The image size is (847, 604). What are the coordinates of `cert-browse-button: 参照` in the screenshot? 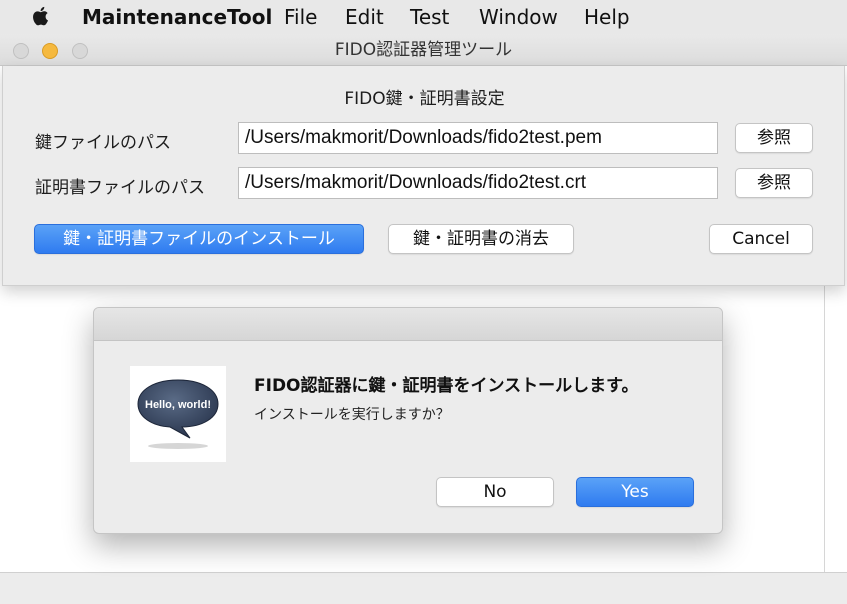 It's located at (774, 183).